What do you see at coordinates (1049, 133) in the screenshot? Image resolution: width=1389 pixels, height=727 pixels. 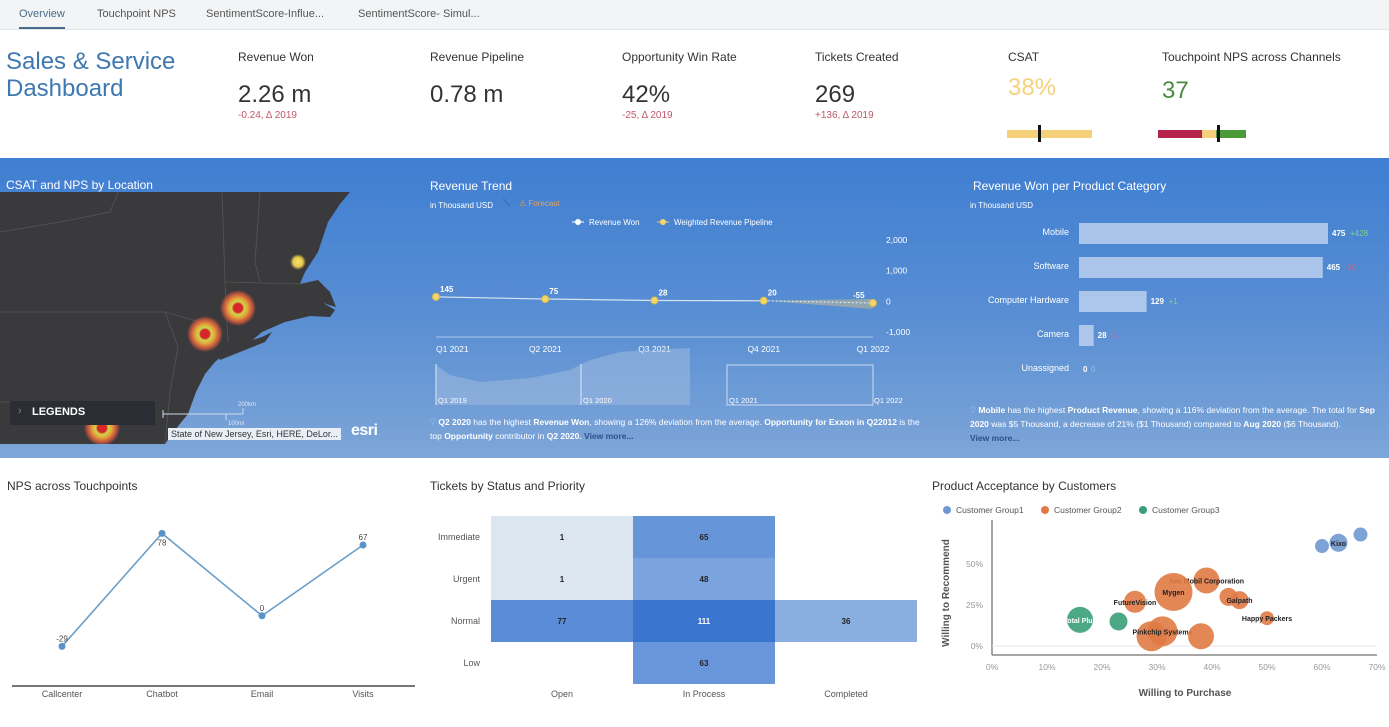 I see `csat-bullet-chart` at bounding box center [1049, 133].